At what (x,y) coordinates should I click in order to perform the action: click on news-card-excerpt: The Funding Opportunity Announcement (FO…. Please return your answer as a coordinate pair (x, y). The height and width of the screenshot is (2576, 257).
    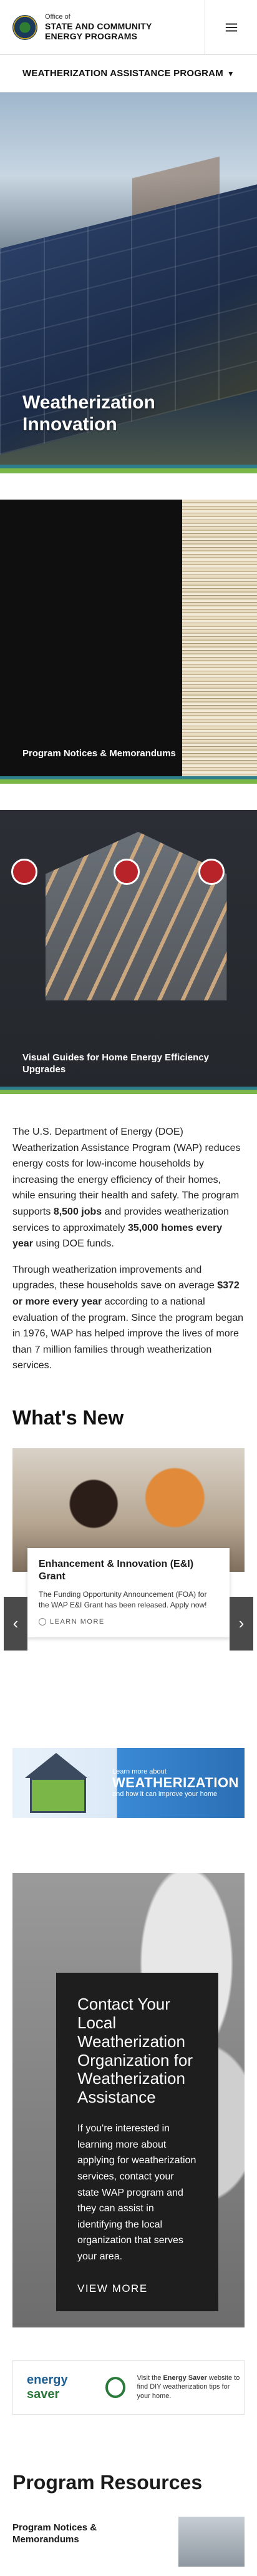
    Looking at the image, I should click on (123, 1600).